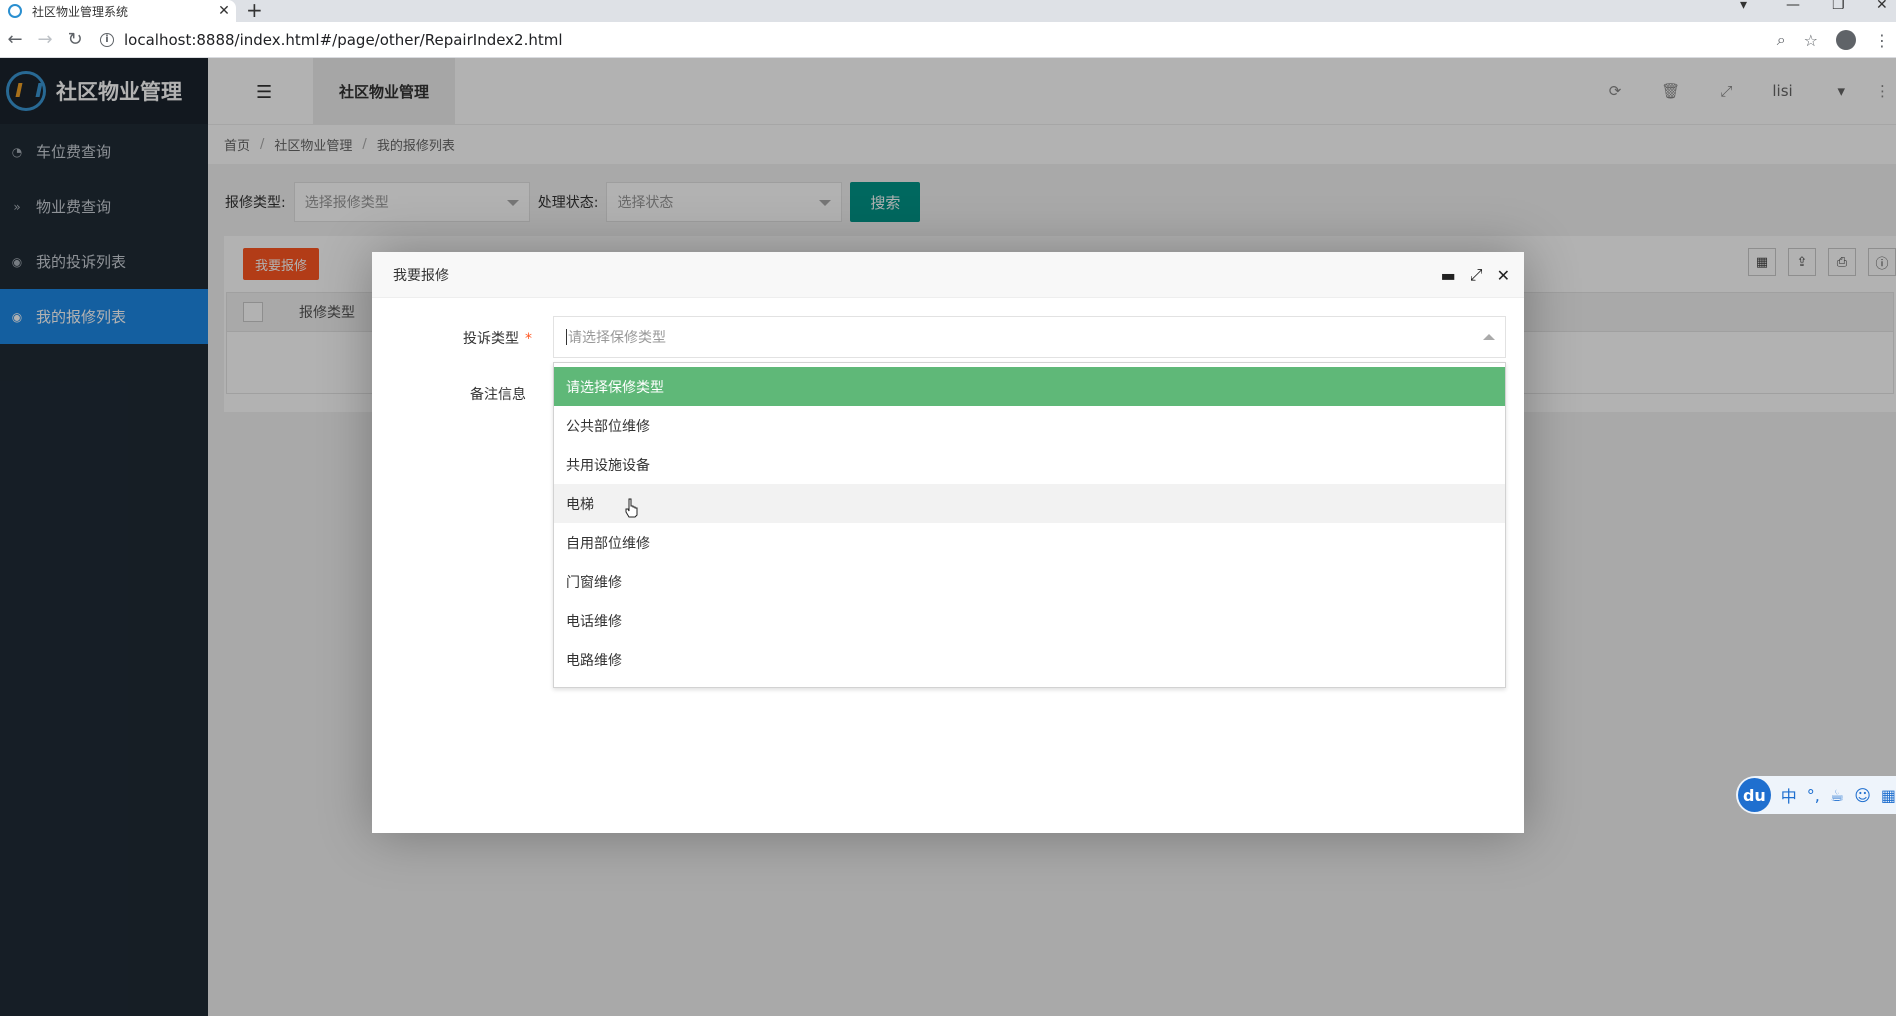 Image resolution: width=1896 pixels, height=1016 pixels. What do you see at coordinates (1029, 464) in the screenshot?
I see `dropdown-option: 共用设施设备` at bounding box center [1029, 464].